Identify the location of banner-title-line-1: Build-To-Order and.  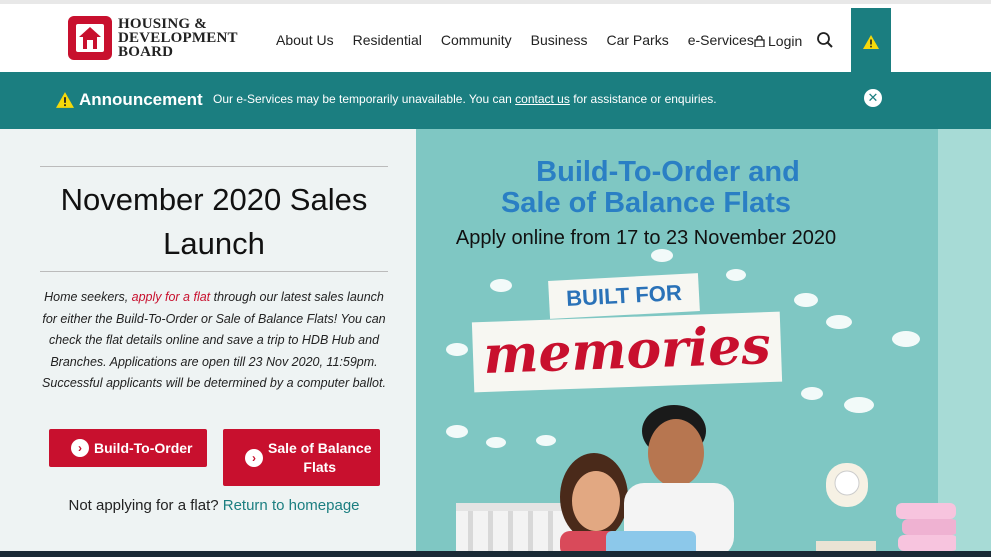
(668, 172).